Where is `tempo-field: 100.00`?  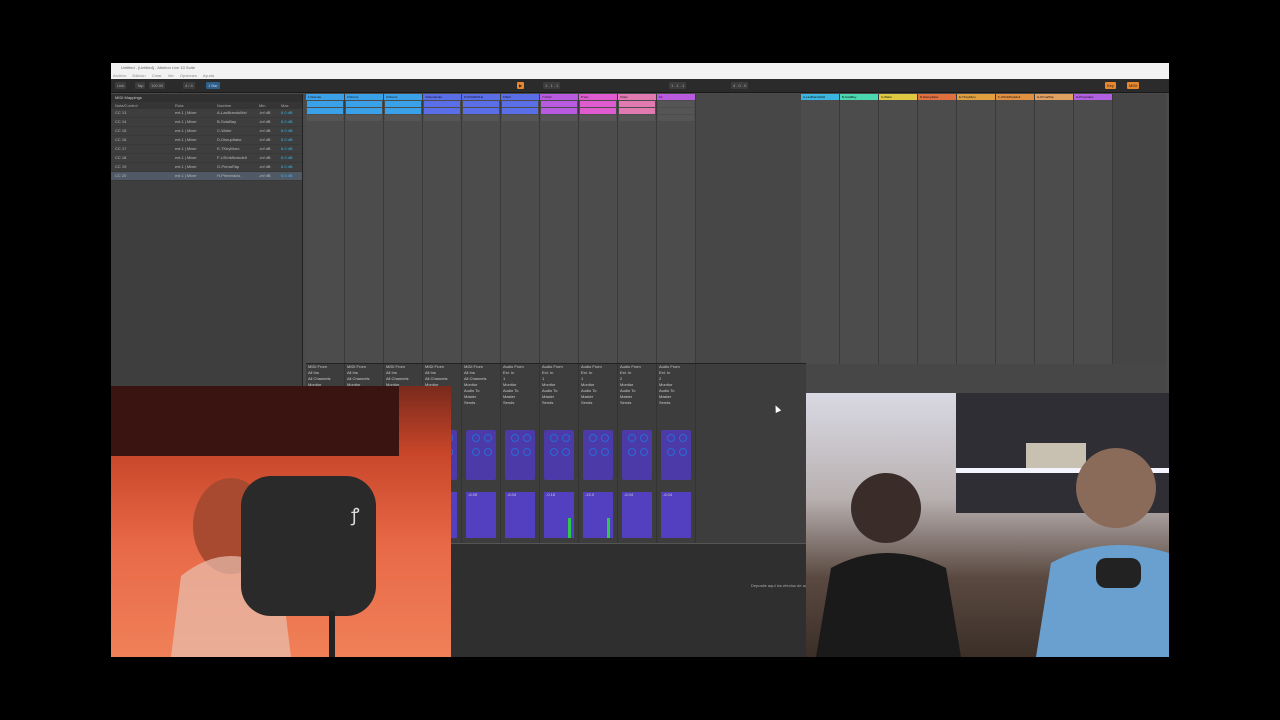
tempo-field: 100.00 is located at coordinates (157, 85).